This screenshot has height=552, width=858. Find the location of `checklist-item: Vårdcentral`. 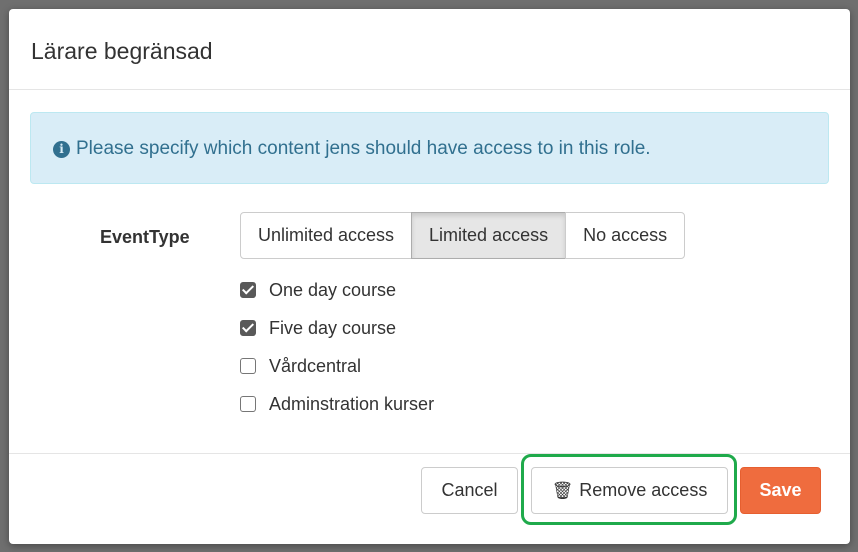

checklist-item: Vårdcentral is located at coordinates (337, 366).